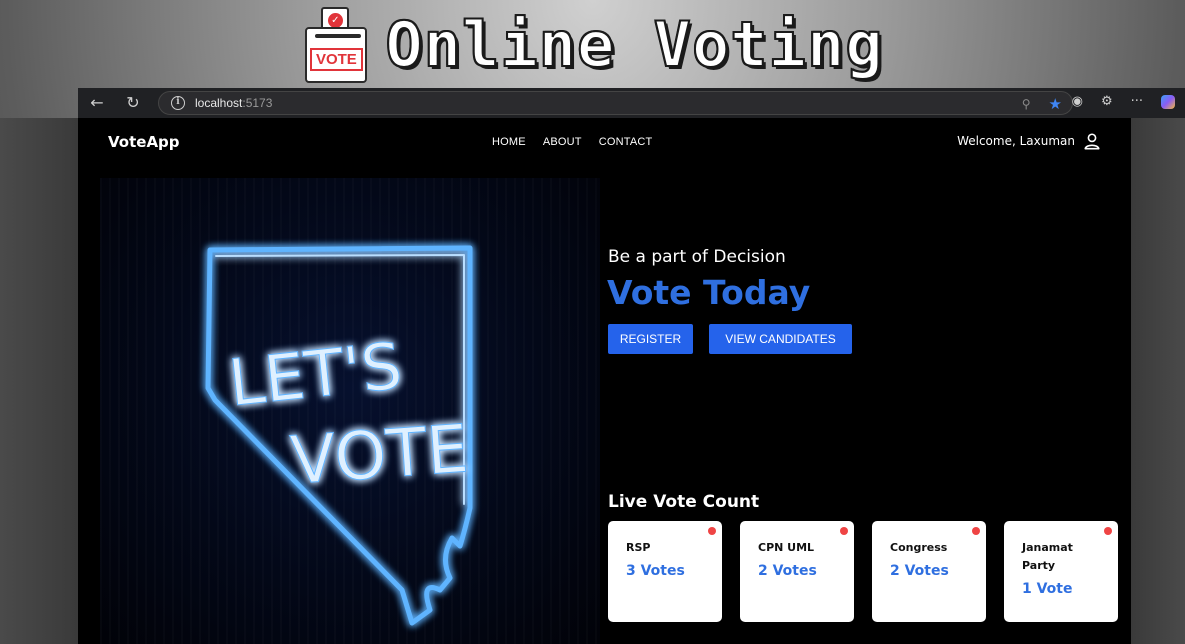  Describe the element at coordinates (133, 103) in the screenshot. I see `reload-icon: ↻` at that location.